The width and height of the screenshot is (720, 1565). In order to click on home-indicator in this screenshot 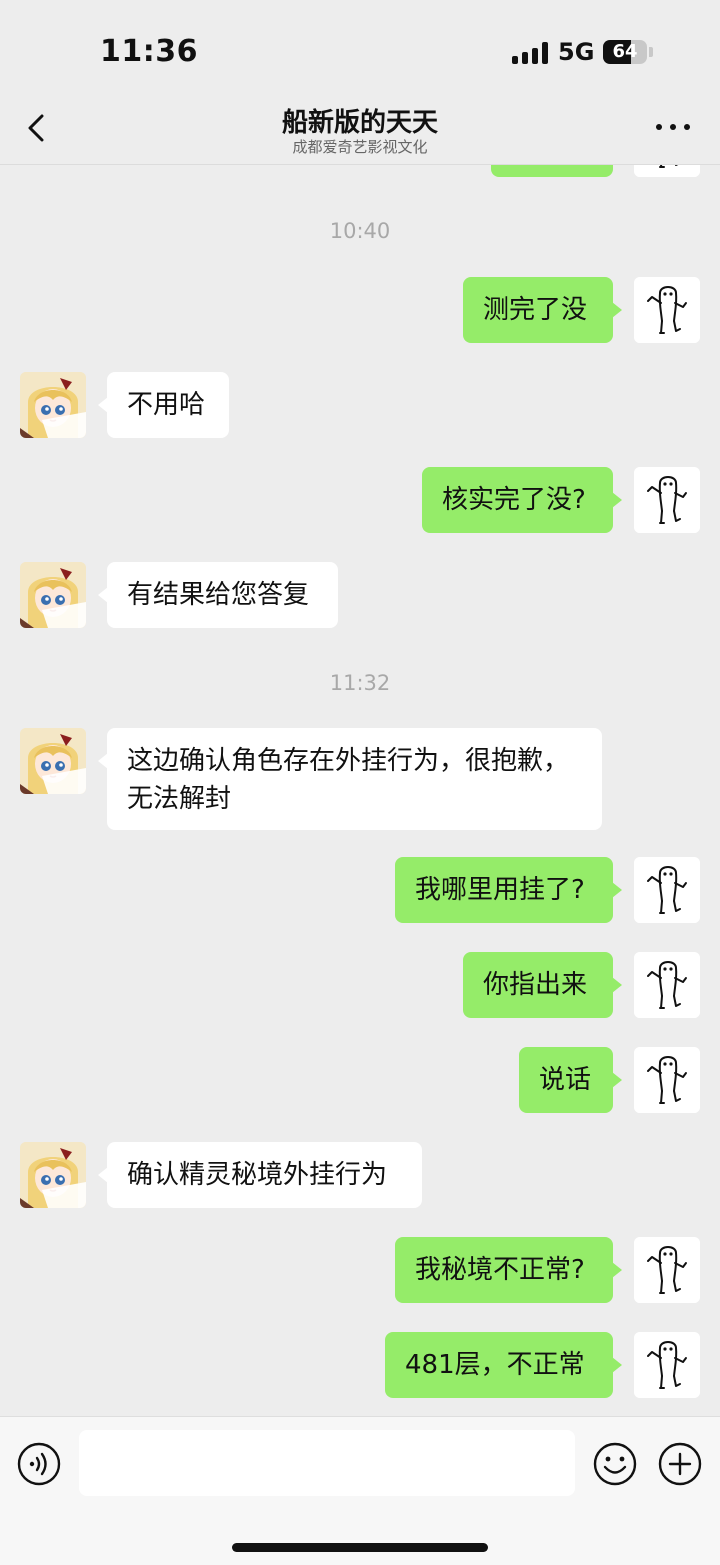, I will do `click(360, 1547)`.